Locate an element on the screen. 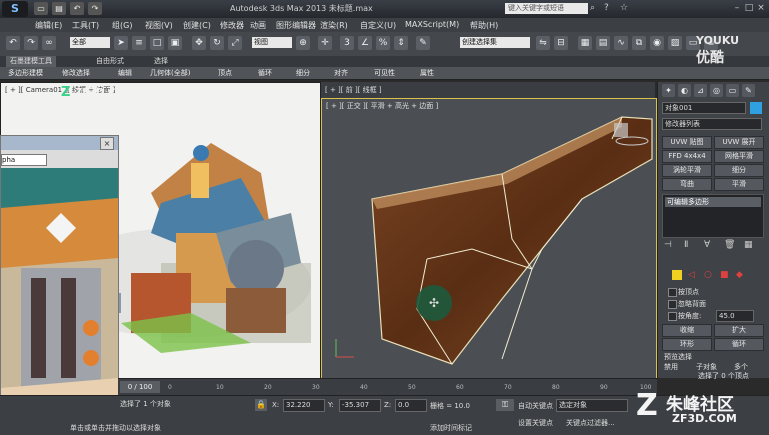  grow-button: 扩大 is located at coordinates (739, 330).